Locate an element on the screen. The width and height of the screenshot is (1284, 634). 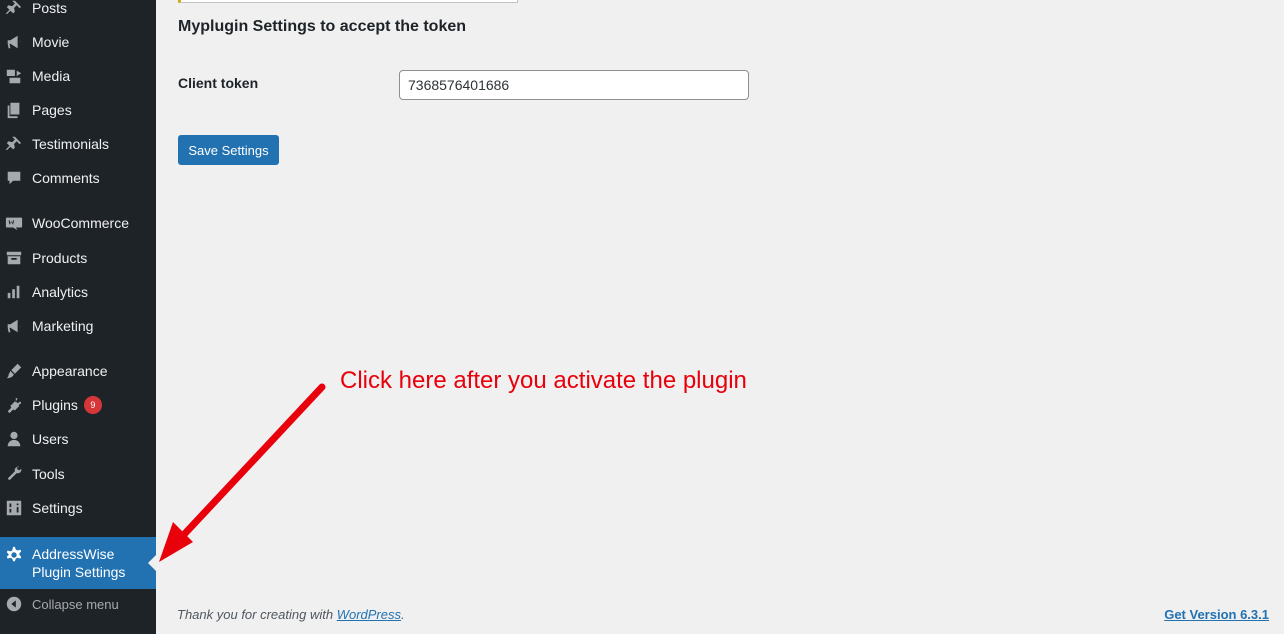
sidebar-item-label: Comments is located at coordinates (66, 178).